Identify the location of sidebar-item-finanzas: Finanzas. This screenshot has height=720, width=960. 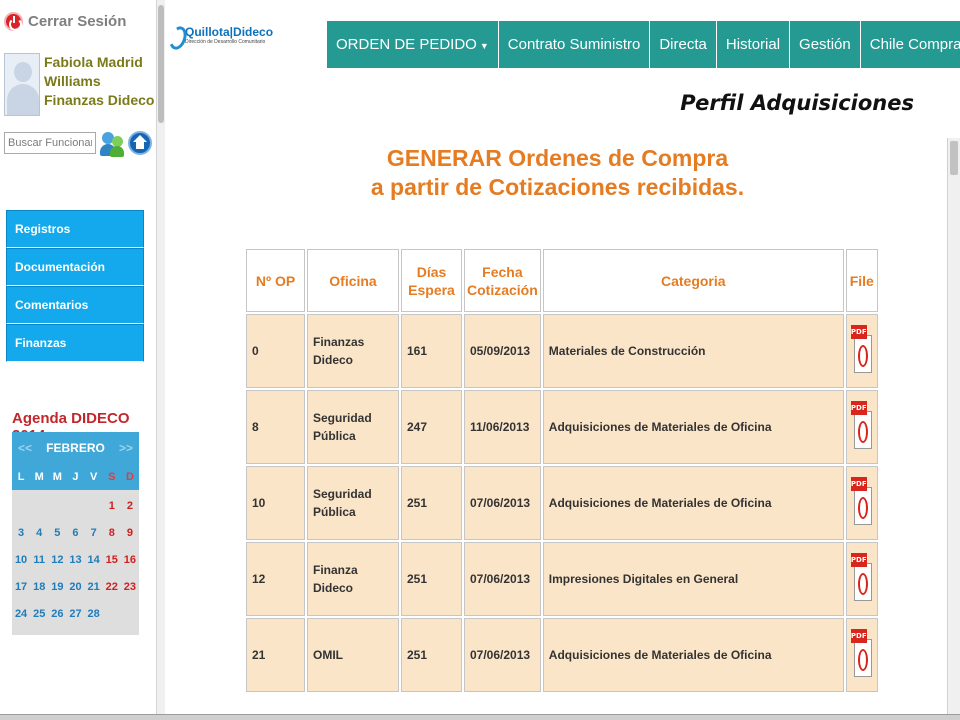
(75, 343).